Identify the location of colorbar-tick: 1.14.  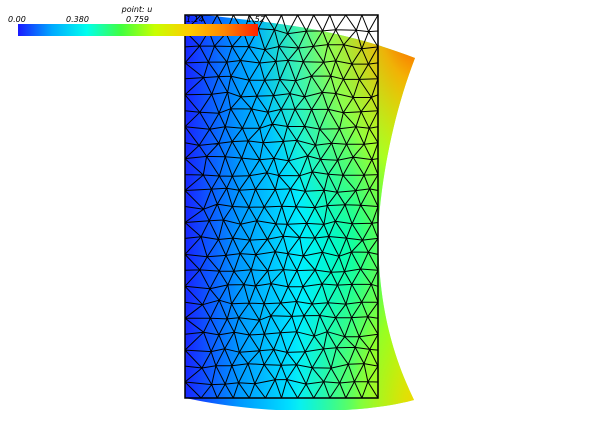
(195, 19).